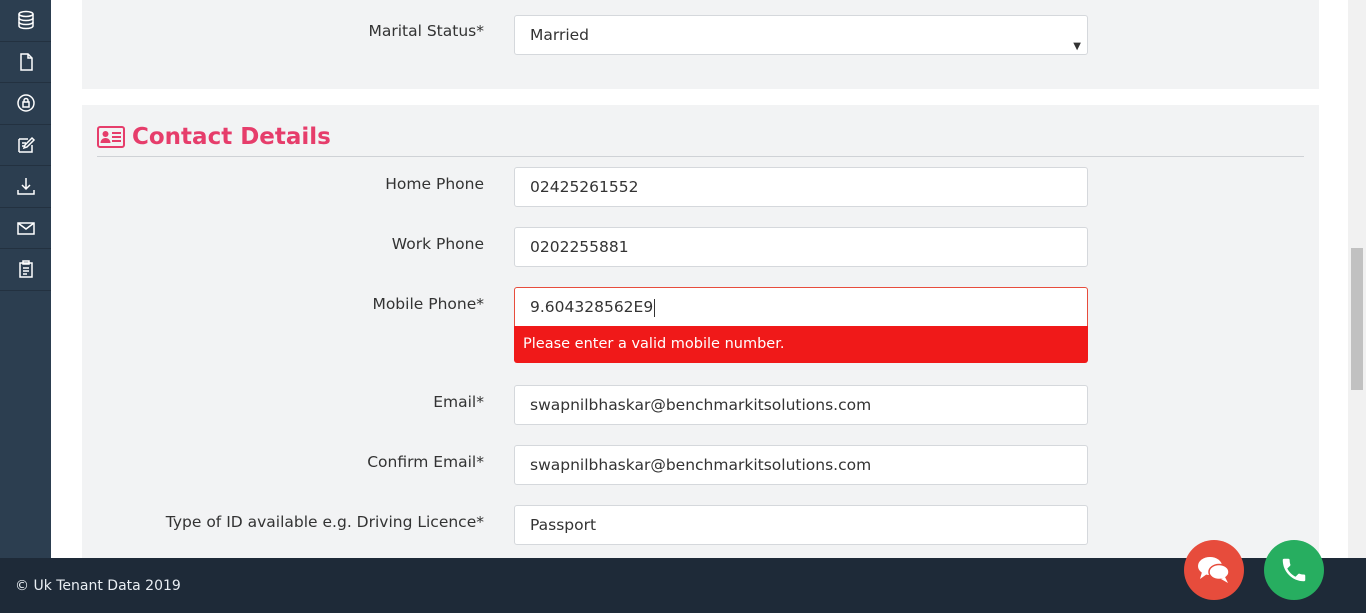 This screenshot has height=613, width=1366. Describe the element at coordinates (560, 35) in the screenshot. I see `marital-status-value: Married` at that location.